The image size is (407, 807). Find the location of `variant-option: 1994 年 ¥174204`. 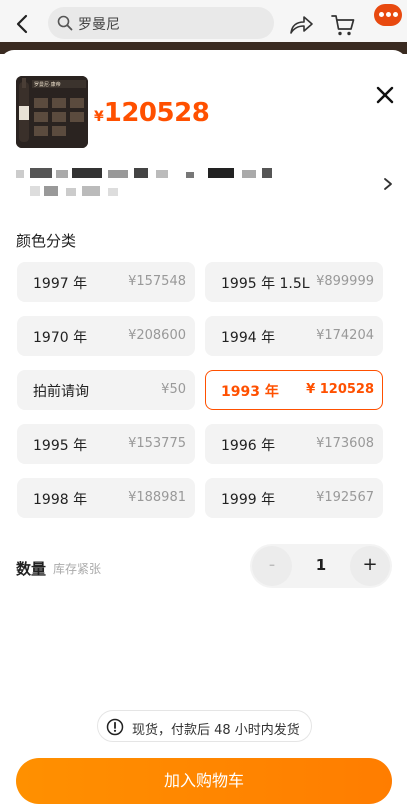

variant-option: 1994 年 ¥174204 is located at coordinates (294, 336).